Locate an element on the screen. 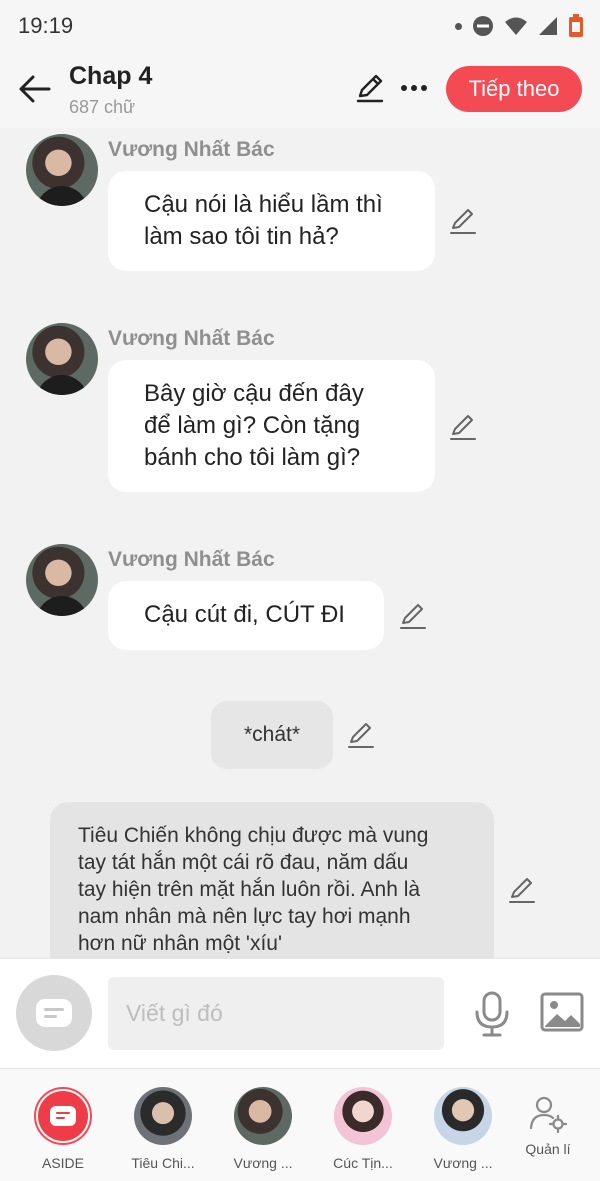 The height and width of the screenshot is (1181, 600). message-line: Cậu cút đi, CÚT ĐI is located at coordinates (244, 614).